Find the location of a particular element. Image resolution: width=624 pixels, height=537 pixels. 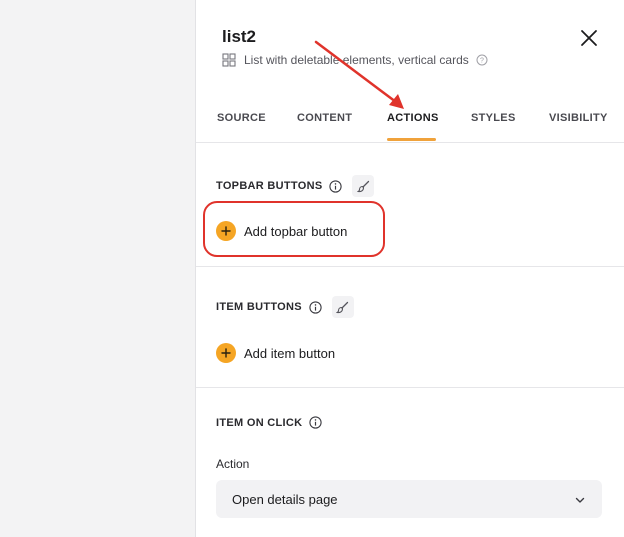

action-field-label: Action is located at coordinates (233, 464).